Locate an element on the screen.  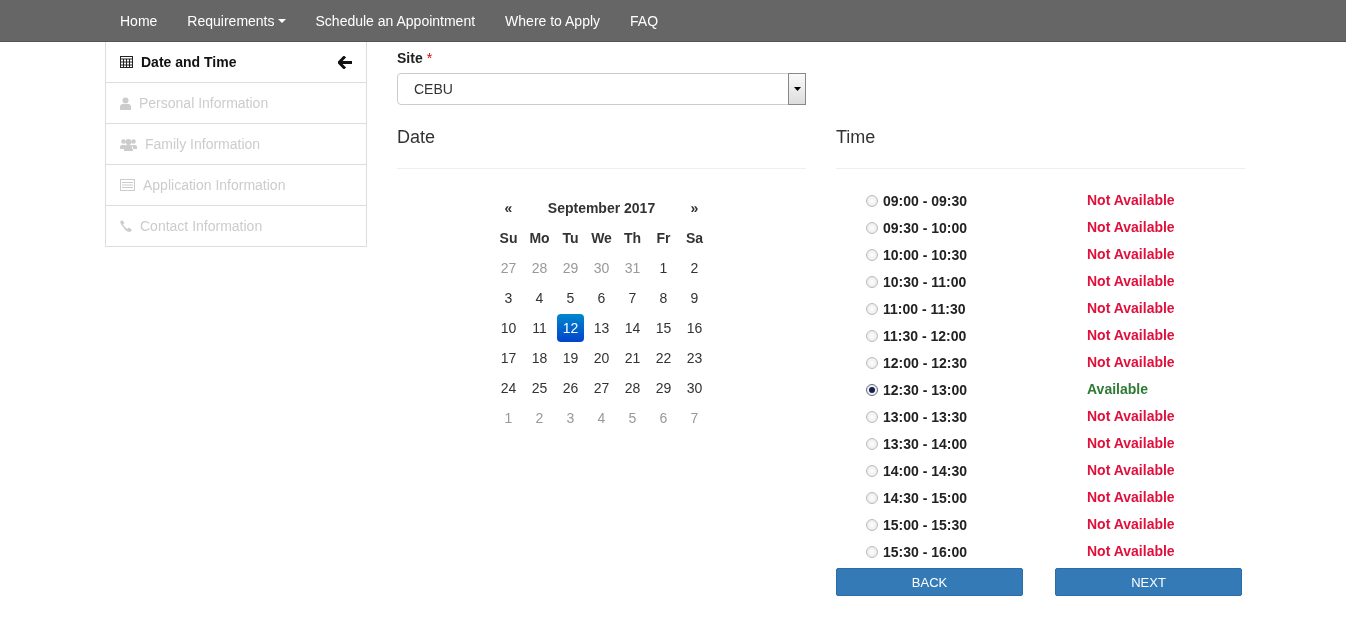
field-label: Site is located at coordinates (410, 58).